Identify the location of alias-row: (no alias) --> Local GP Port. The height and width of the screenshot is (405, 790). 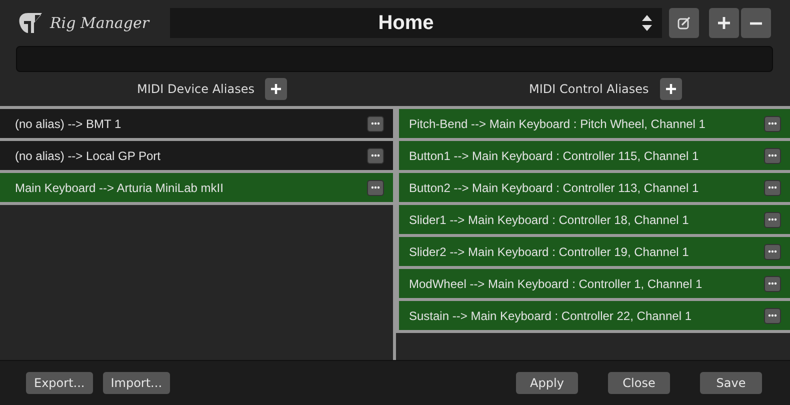
(196, 157).